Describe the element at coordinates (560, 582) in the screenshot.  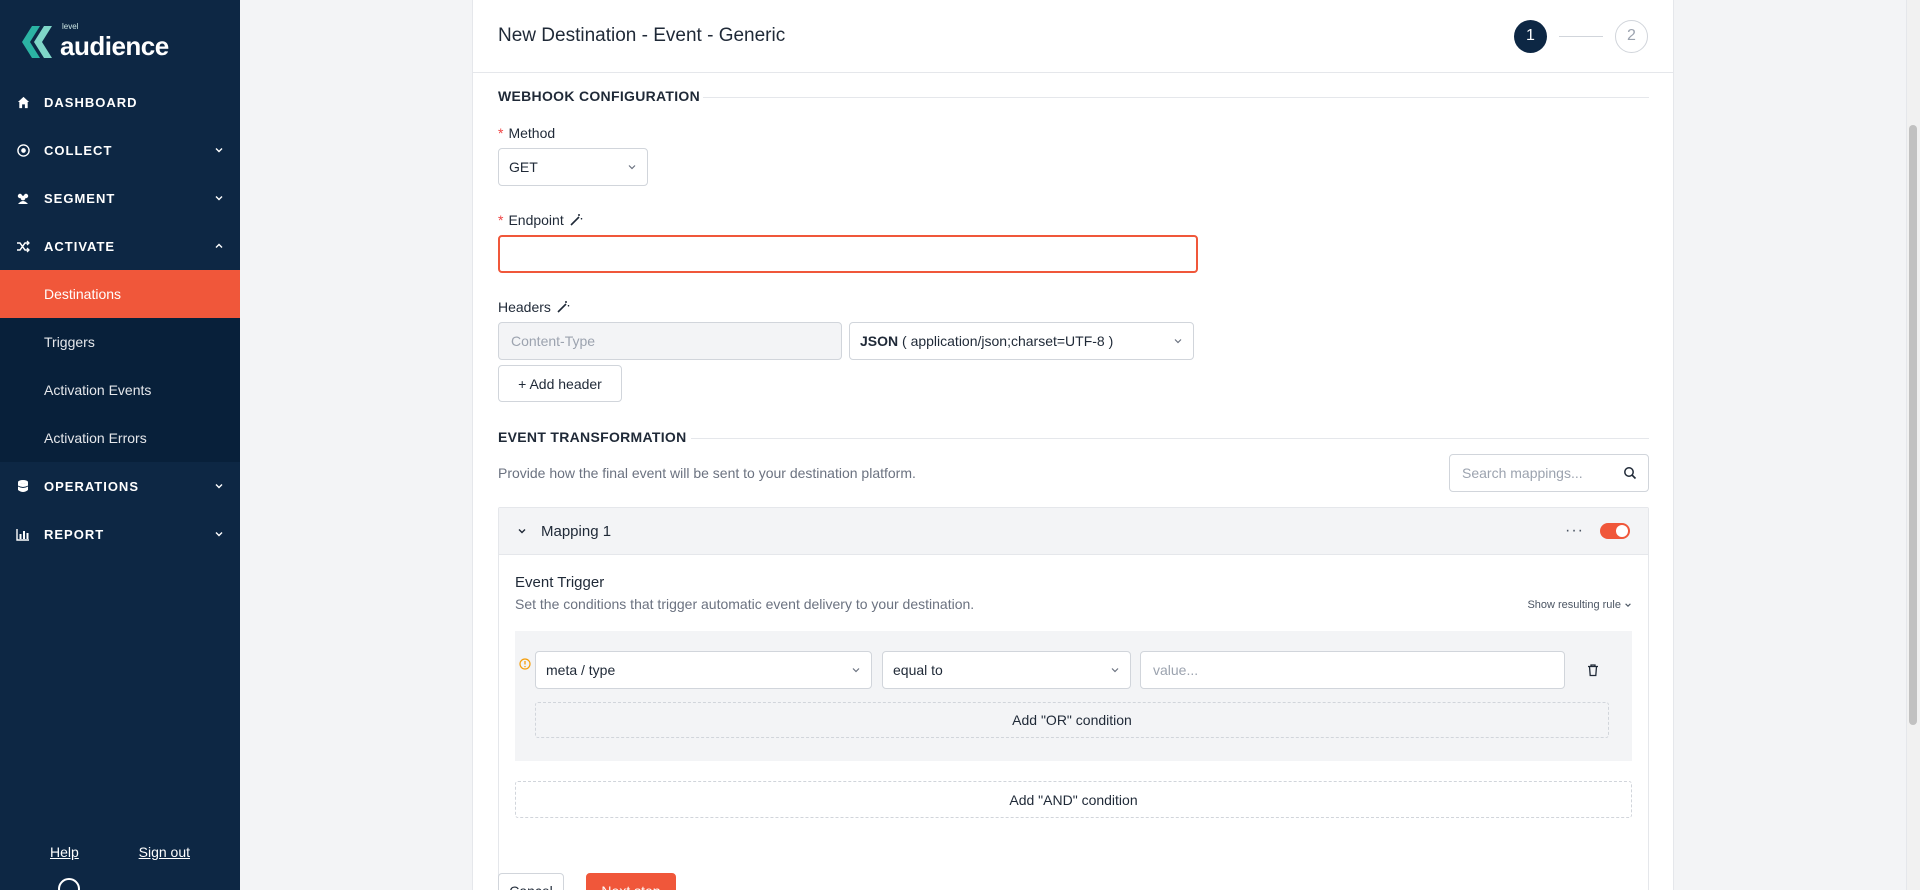
I see `event-trigger-title: Event Trigger` at that location.